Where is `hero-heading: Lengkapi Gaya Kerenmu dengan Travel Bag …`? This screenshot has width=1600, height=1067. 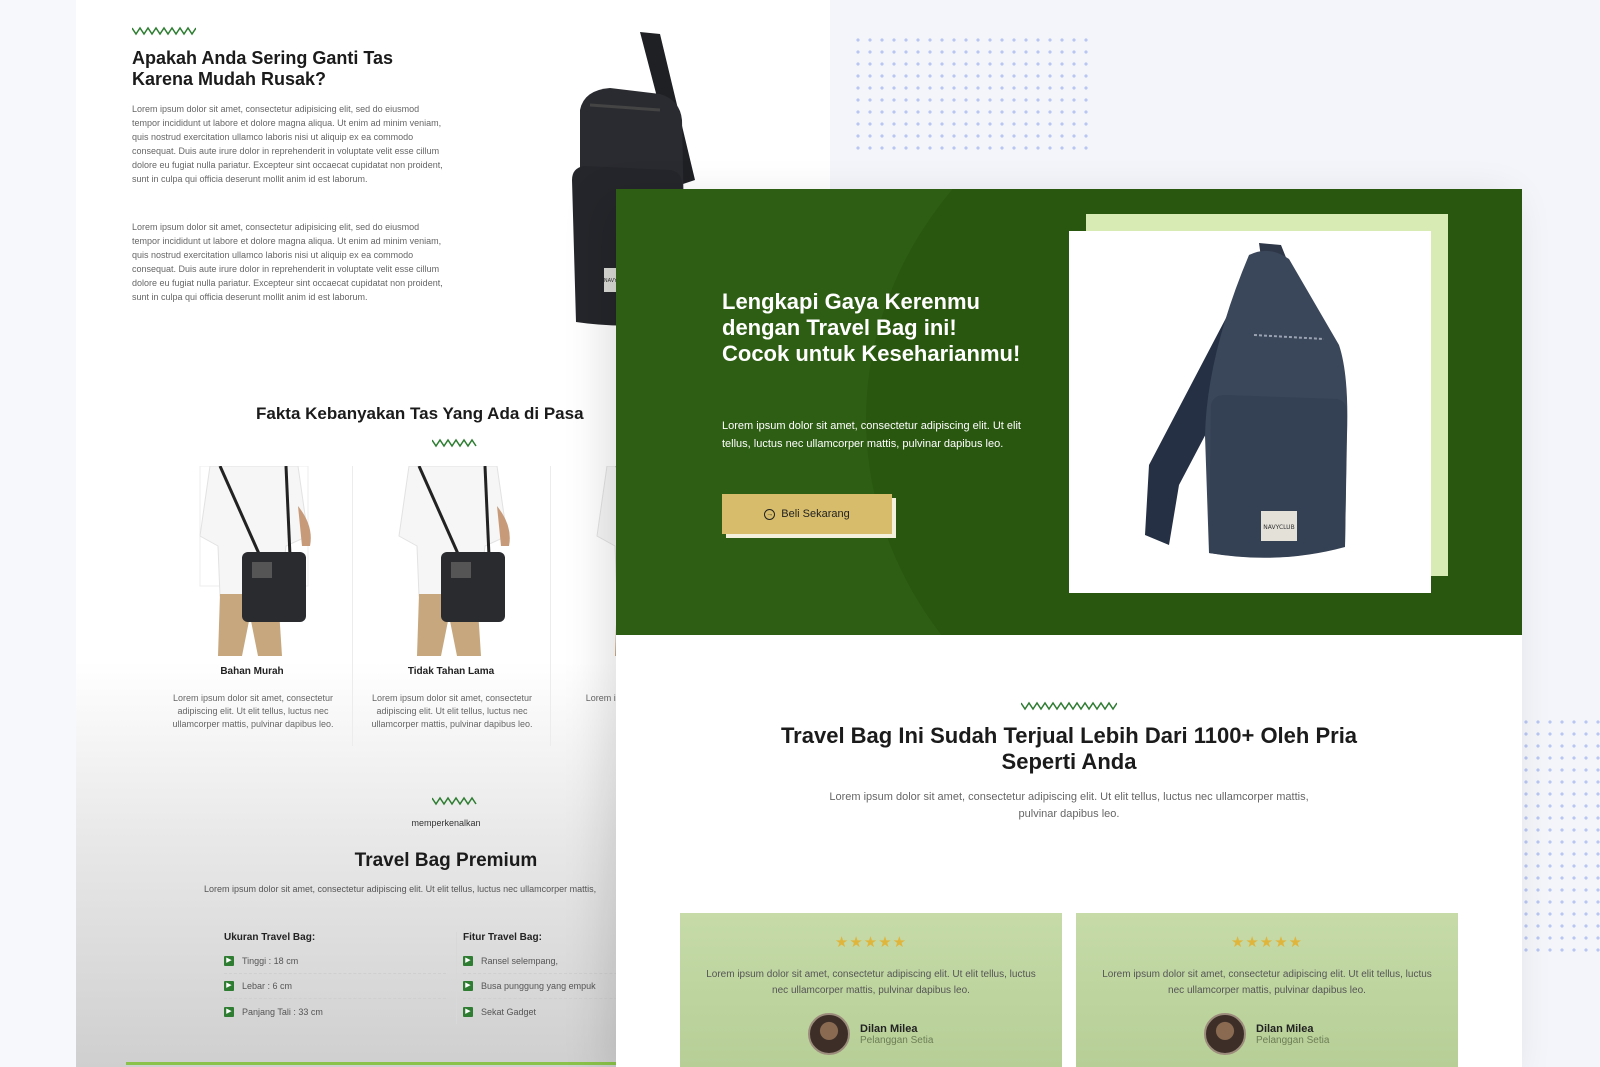
hero-heading: Lengkapi Gaya Kerenmu dengan Travel Bag … is located at coordinates (871, 327).